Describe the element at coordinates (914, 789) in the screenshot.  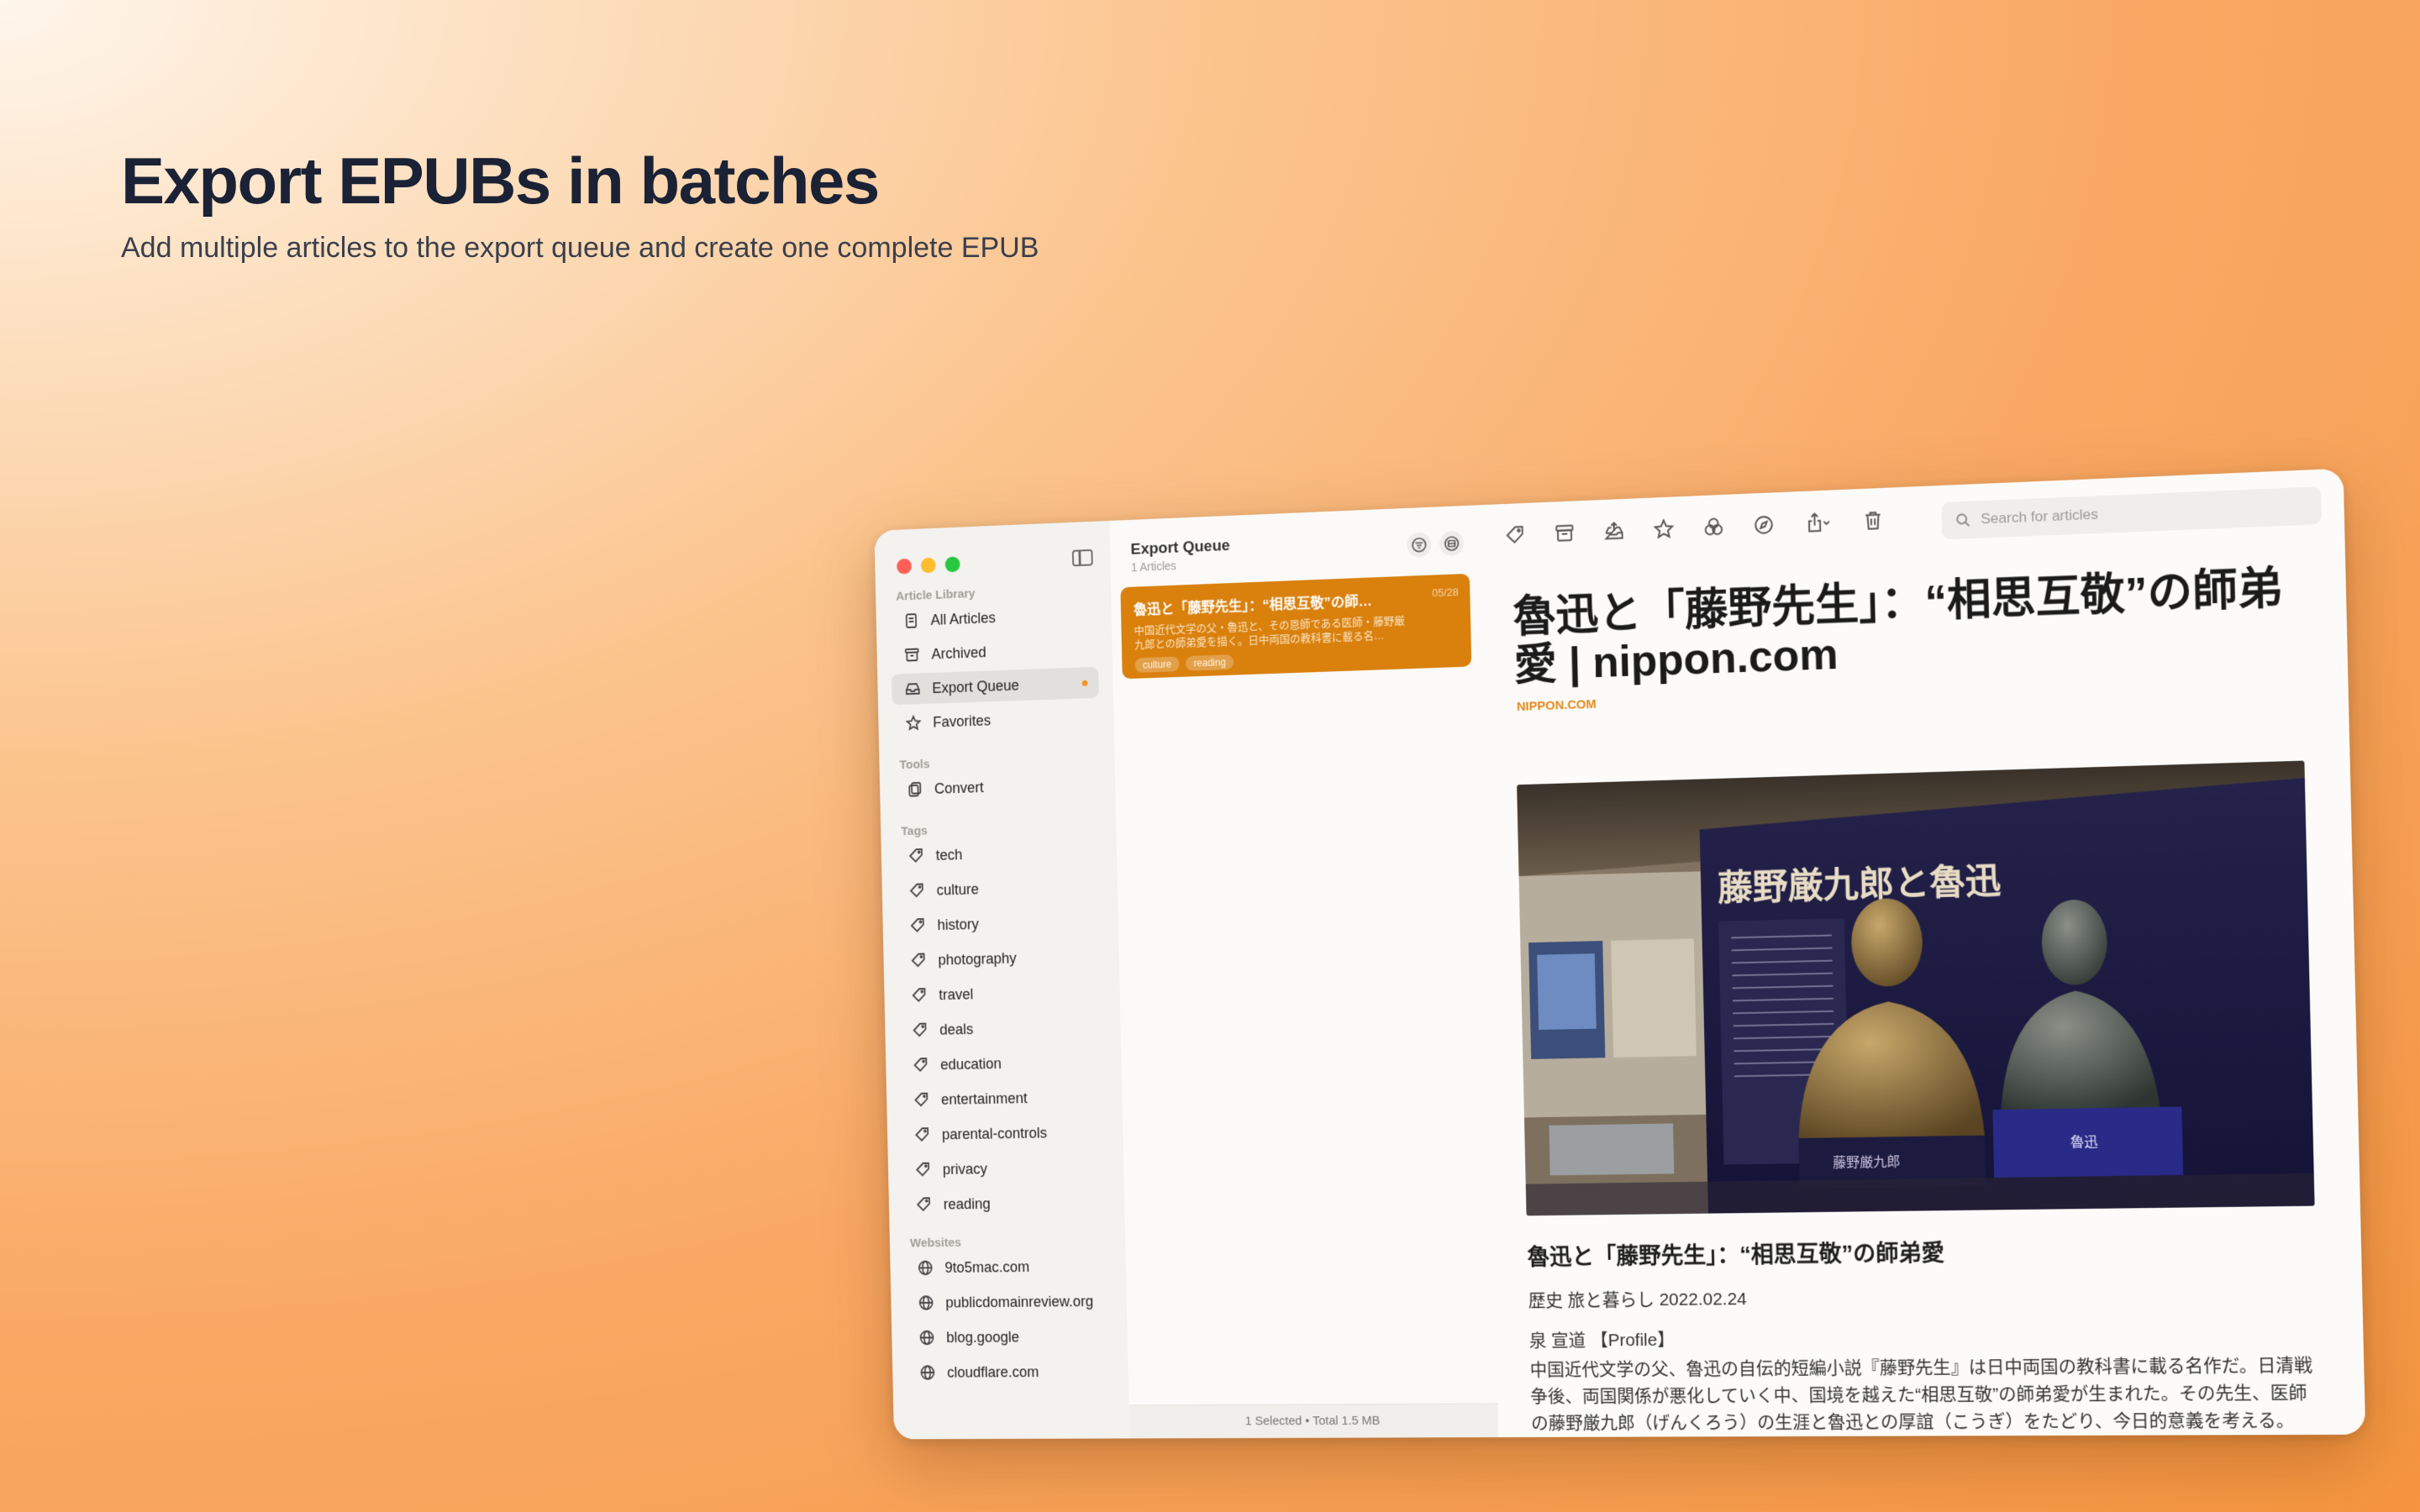
I see `convert-icon` at that location.